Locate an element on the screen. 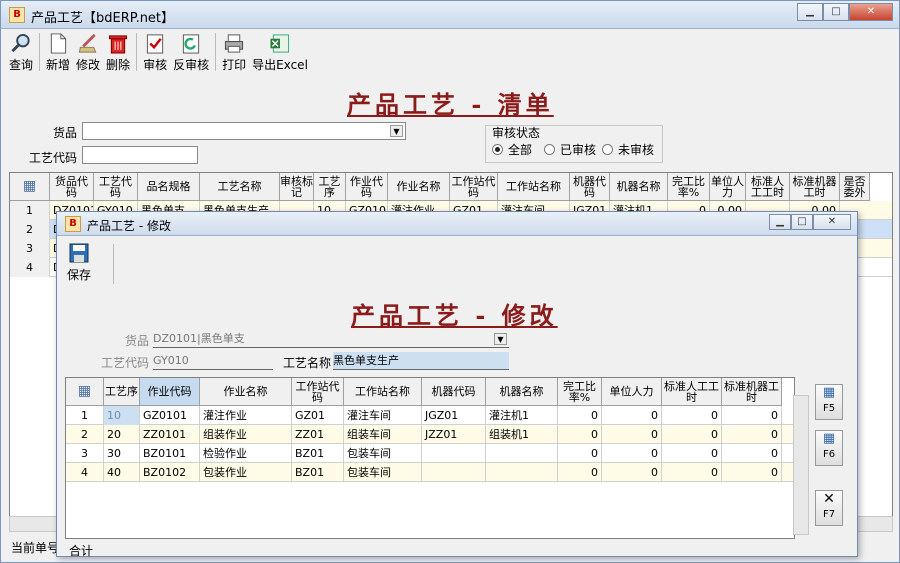  approve-button: 审核 is located at coordinates (155, 53).